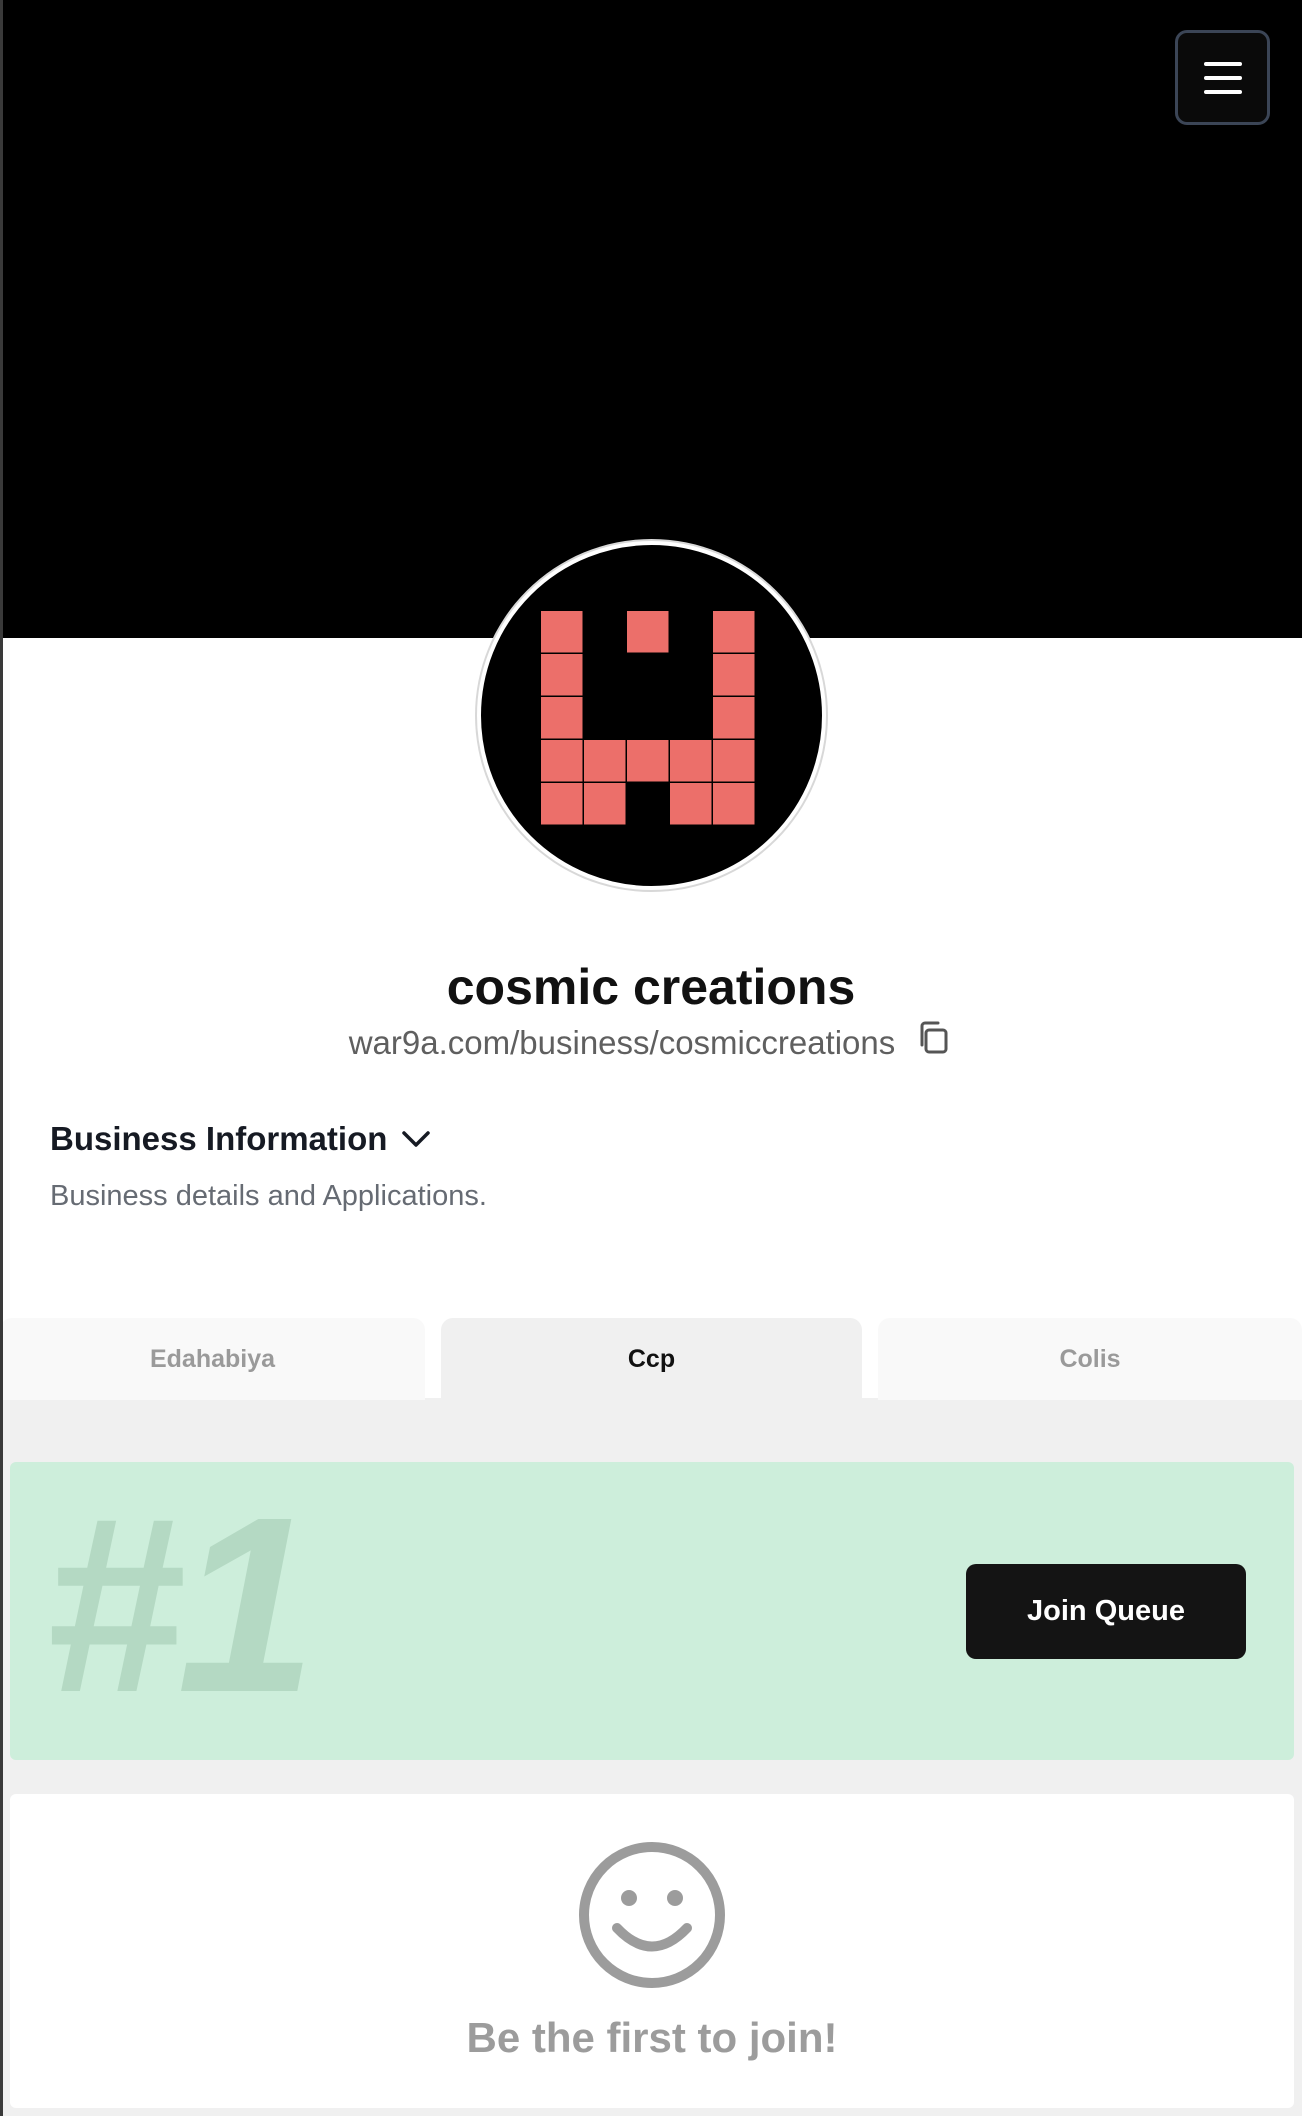 The width and height of the screenshot is (1302, 2116). I want to click on empty-queue-message: Be the first to join!, so click(652, 2037).